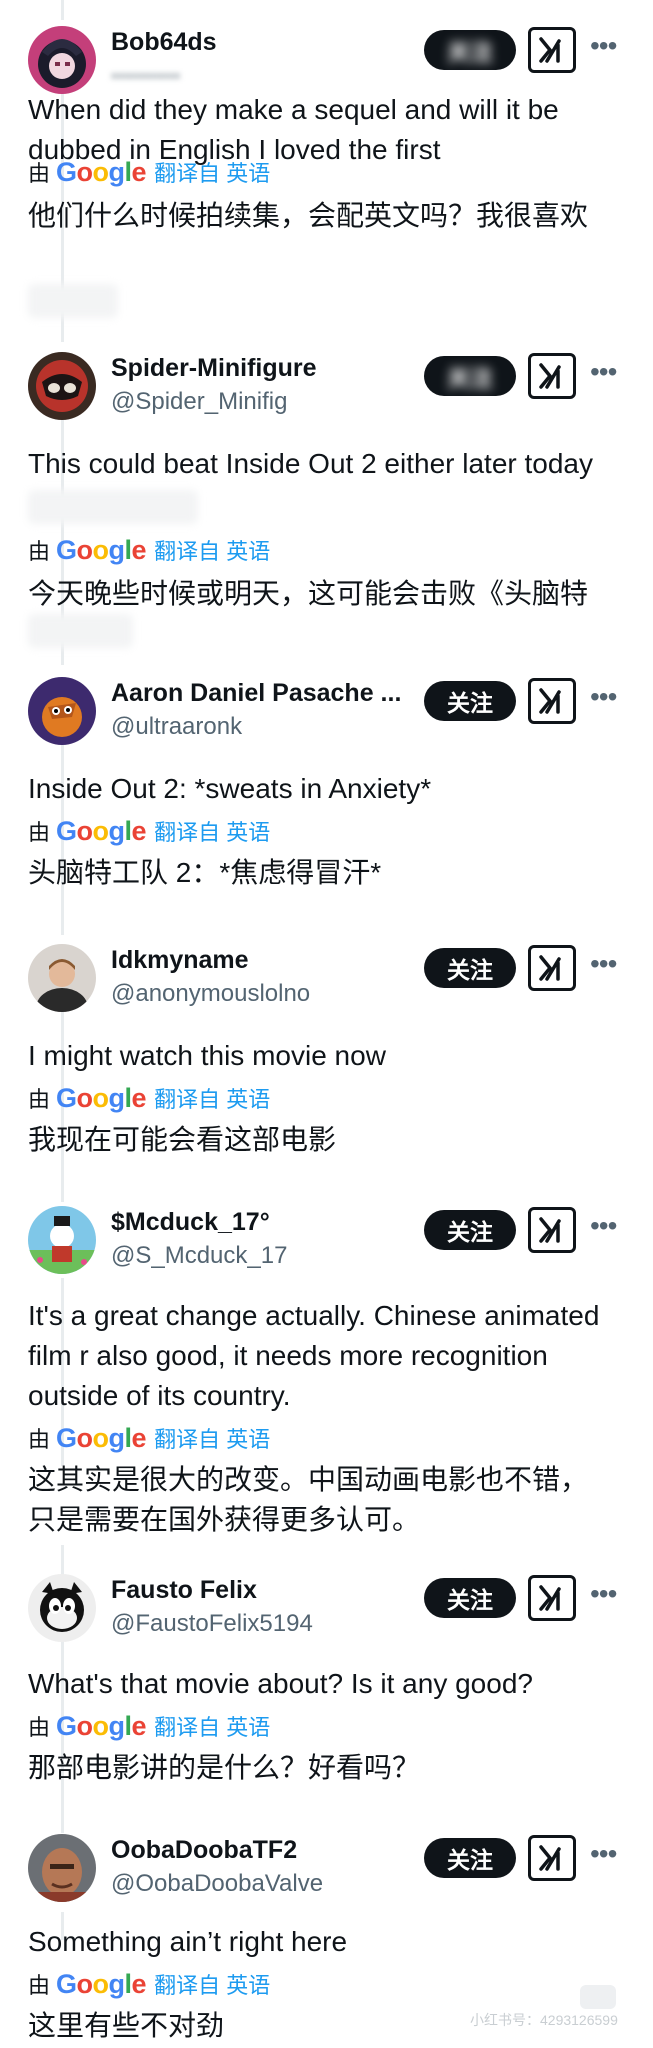 The height and width of the screenshot is (2048, 653). I want to click on translated-text: 他们什么时候拍续集，会配英文吗？我很喜欢, so click(308, 215).